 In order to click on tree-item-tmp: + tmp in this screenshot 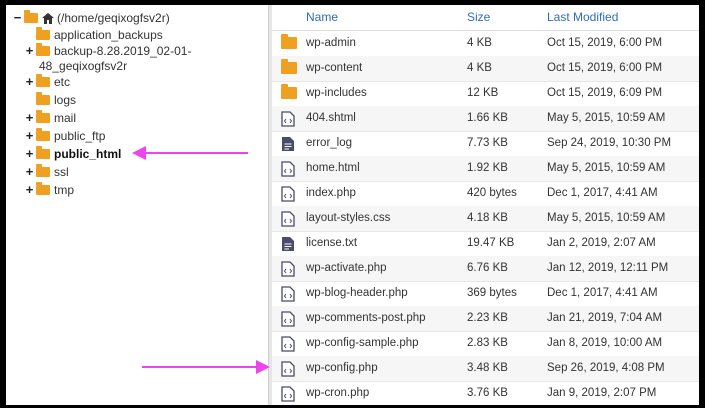, I will do `click(49, 190)`.